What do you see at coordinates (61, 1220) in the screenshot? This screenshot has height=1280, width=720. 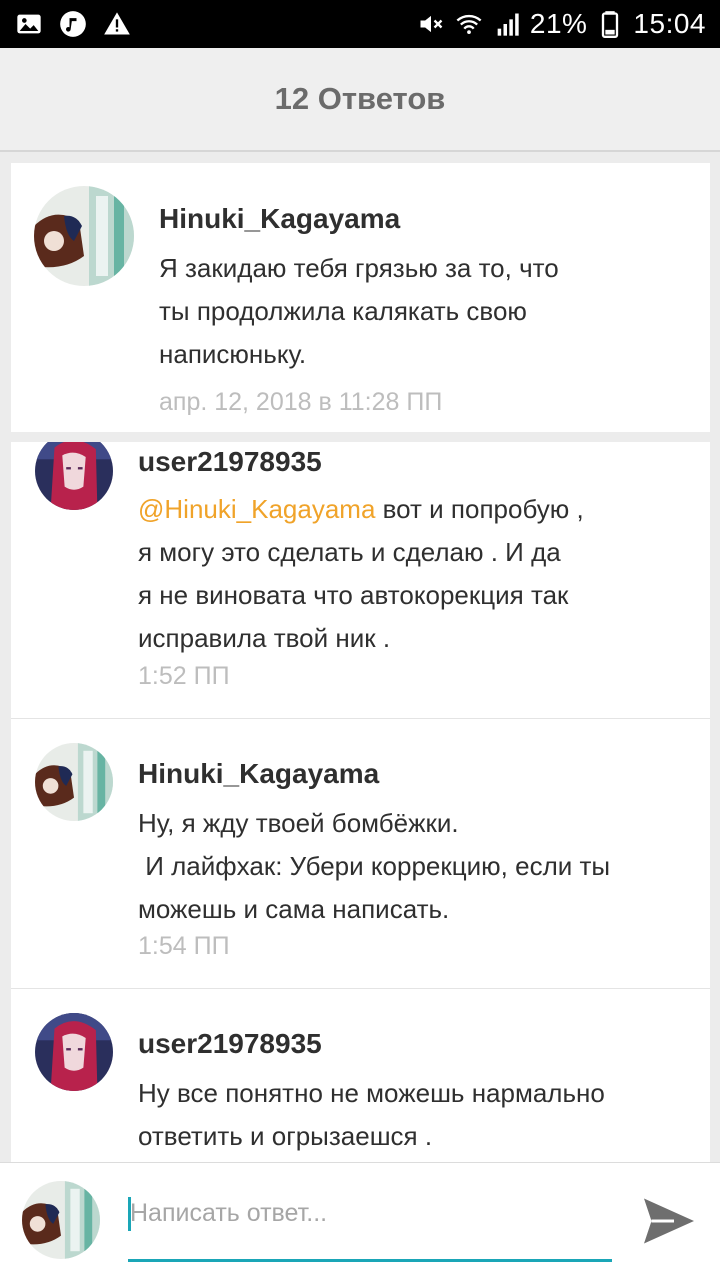 I see `my-avatar` at bounding box center [61, 1220].